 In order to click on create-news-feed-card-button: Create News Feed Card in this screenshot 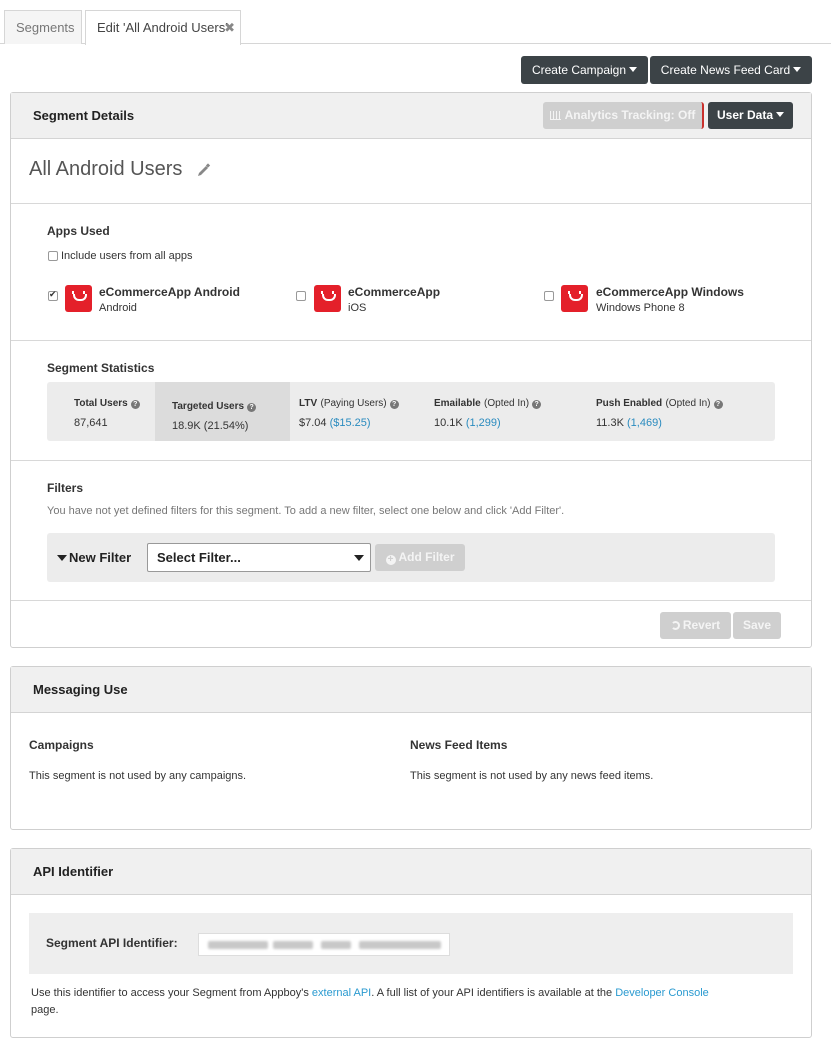, I will do `click(731, 70)`.